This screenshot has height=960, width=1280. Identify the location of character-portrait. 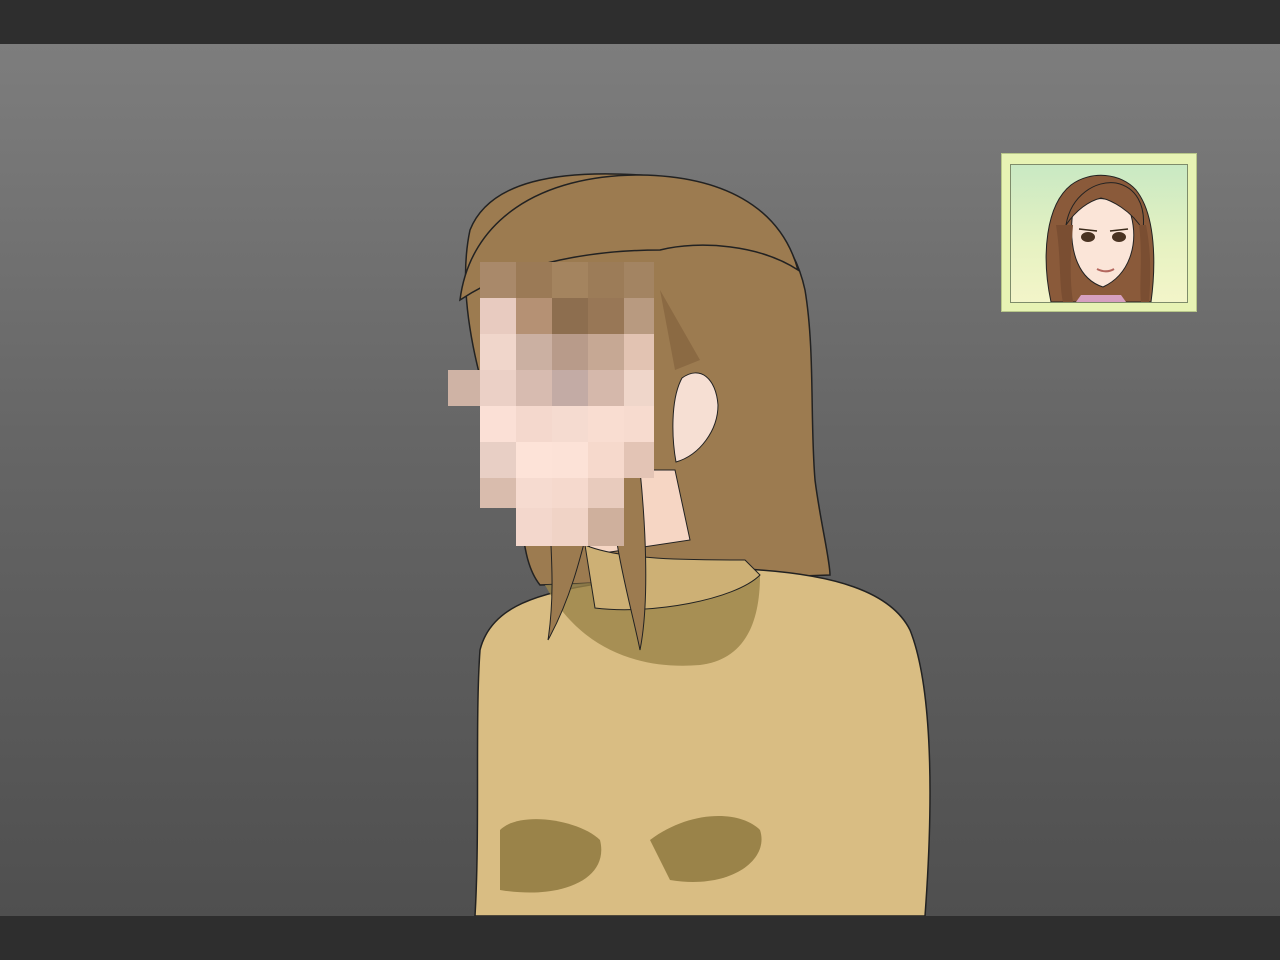
(1099, 233).